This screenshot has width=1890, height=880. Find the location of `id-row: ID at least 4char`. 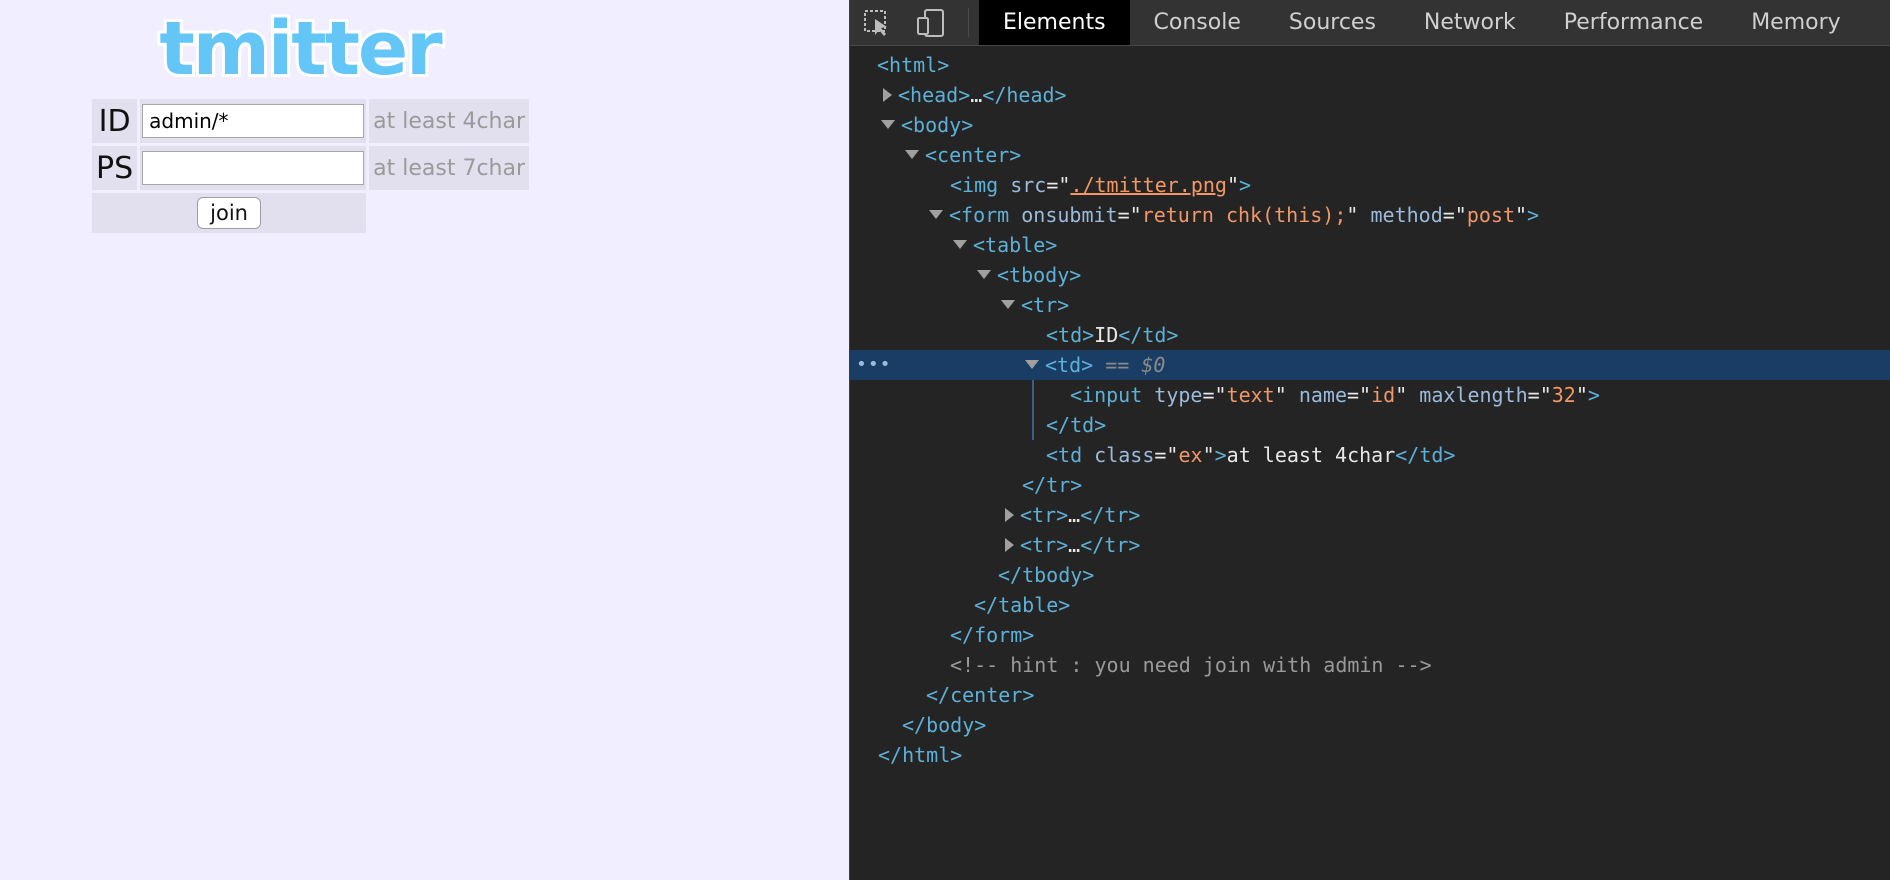

id-row: ID at least 4char is located at coordinates (311, 121).